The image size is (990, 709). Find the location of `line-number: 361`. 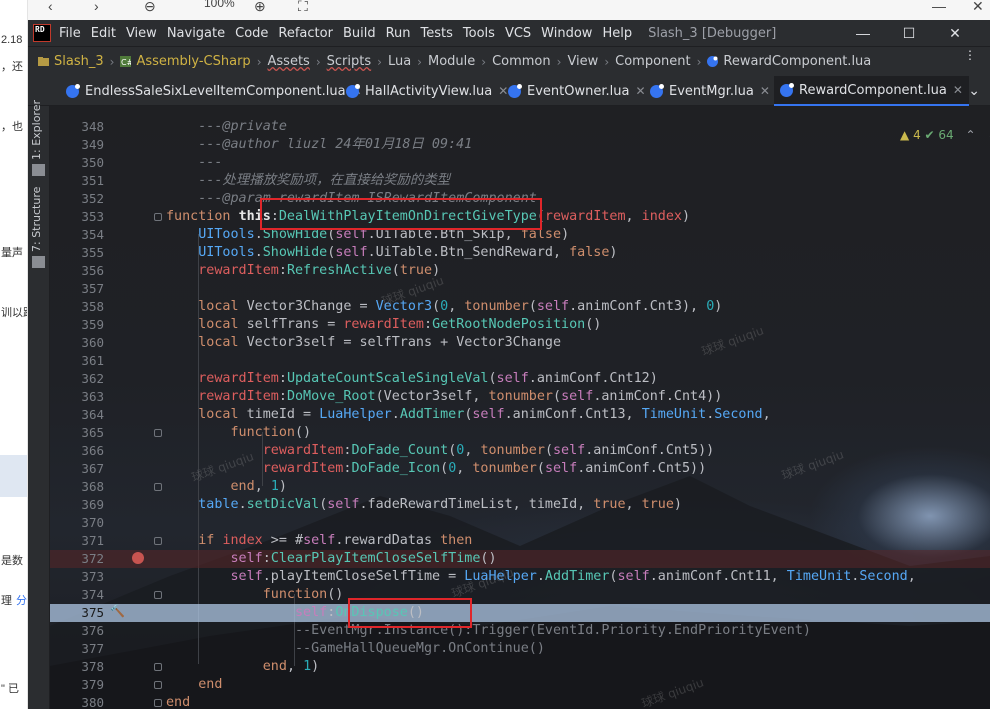

line-number: 361 is located at coordinates (77, 361).